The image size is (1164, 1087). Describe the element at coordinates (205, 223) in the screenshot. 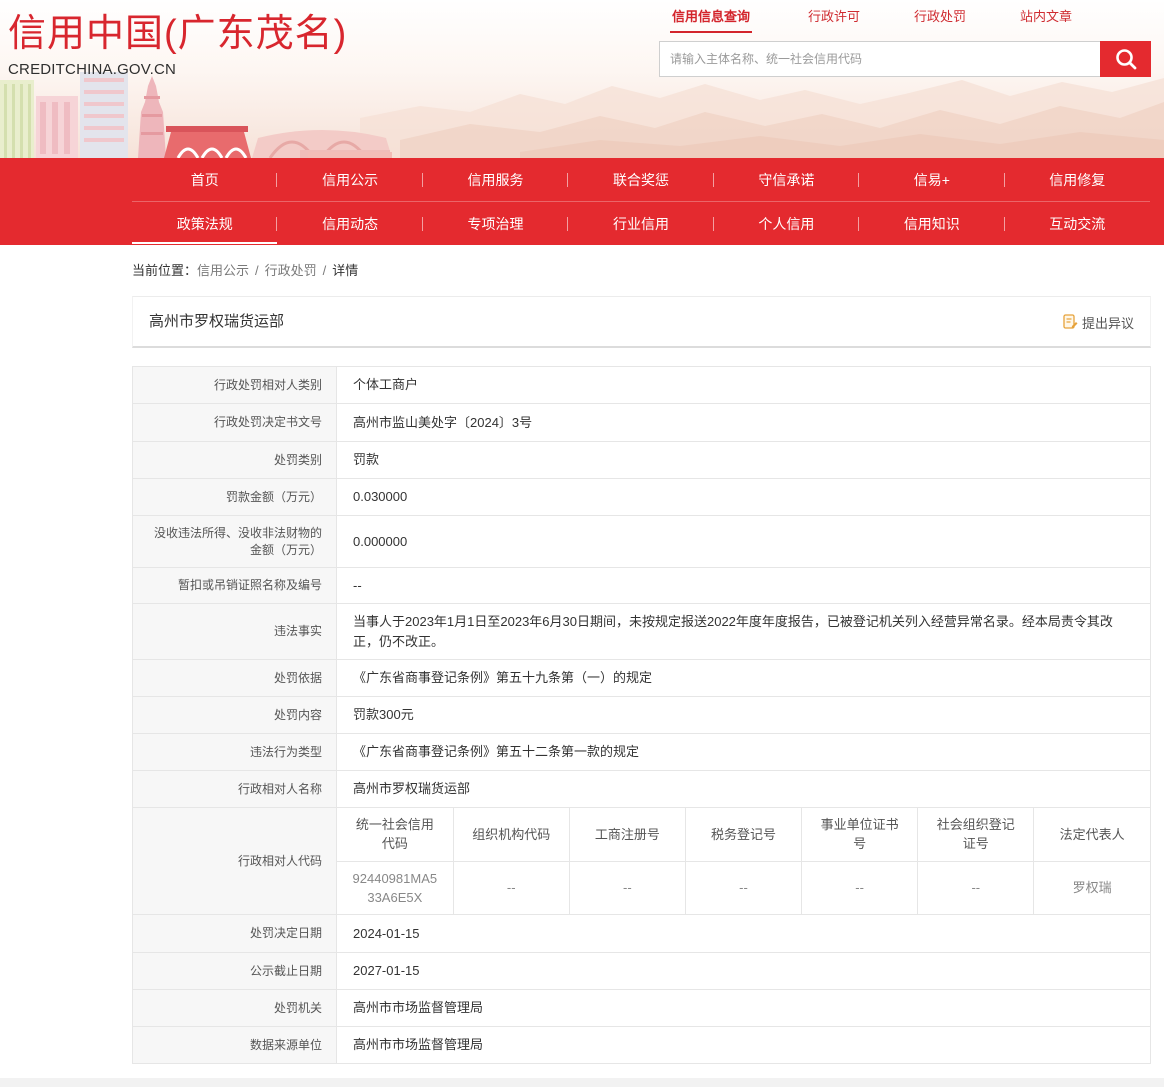

I see `nav-item-policy-regulations: 政策法规` at that location.